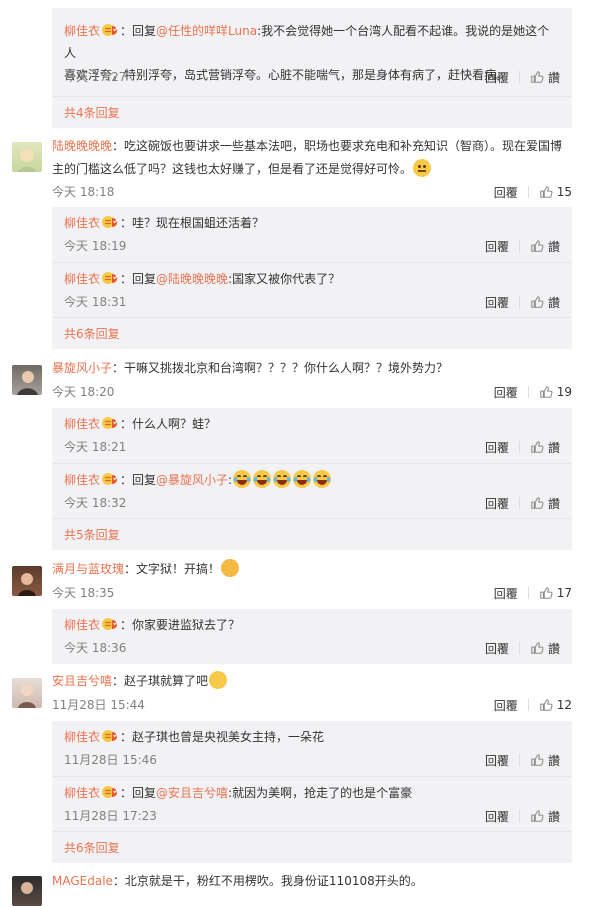  Describe the element at coordinates (519, 760) in the screenshot. I see `divider` at that location.